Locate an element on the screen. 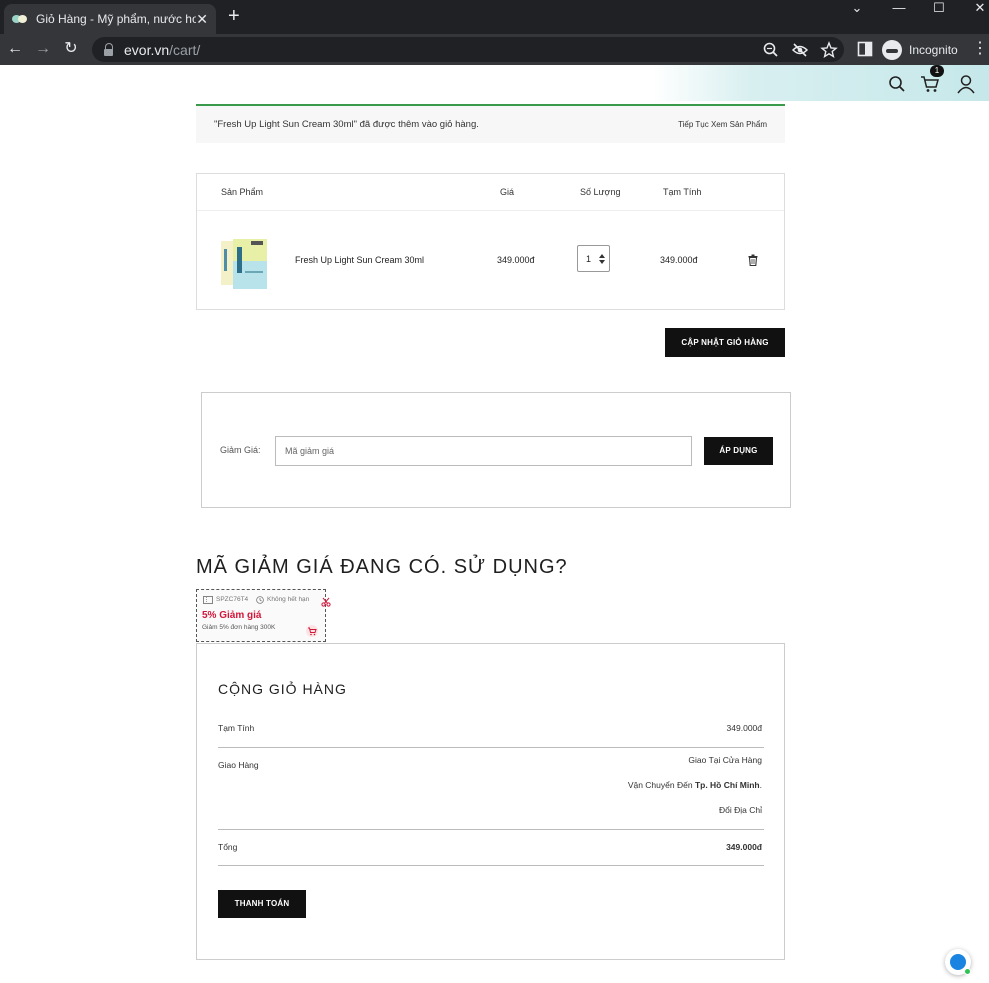 The image size is (989, 983). change-address-link: Đổi Địa Chỉ is located at coordinates (740, 810).